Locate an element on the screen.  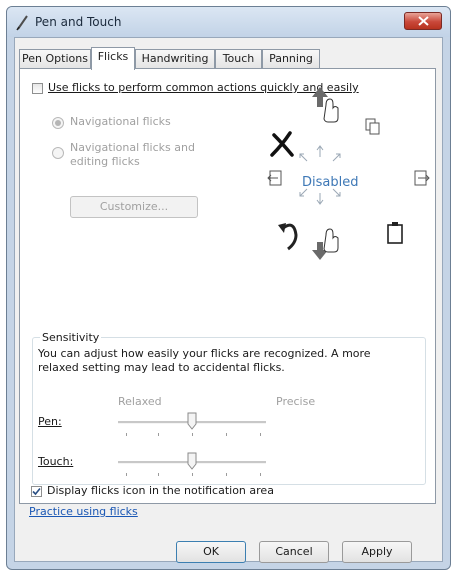
delete-x-icon is located at coordinates (282, 144).